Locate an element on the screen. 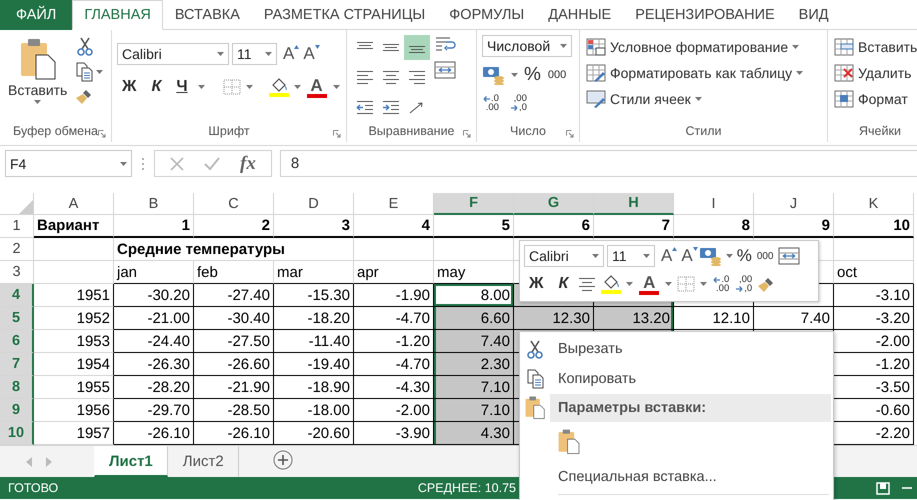 This screenshot has width=917, height=500. add-sheet-icon is located at coordinates (282, 460).